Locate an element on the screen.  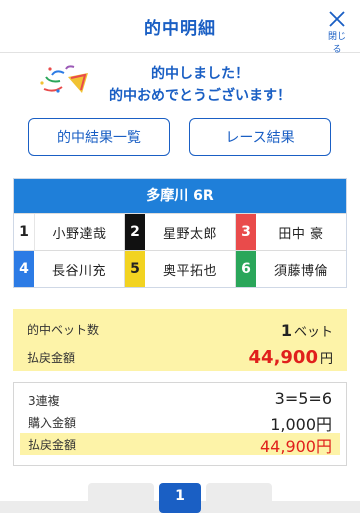
bet-count-value: 1 ベット is located at coordinates (307, 330).